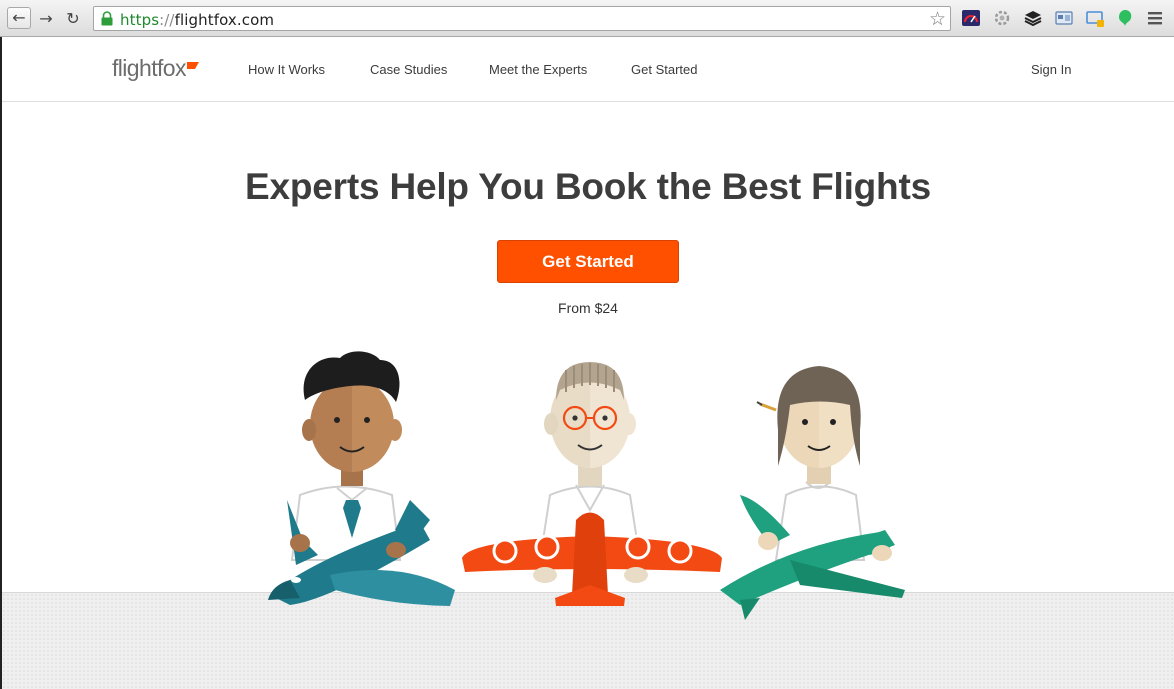 The width and height of the screenshot is (1174, 689). What do you see at coordinates (361, 478) in the screenshot?
I see `expert-left` at bounding box center [361, 478].